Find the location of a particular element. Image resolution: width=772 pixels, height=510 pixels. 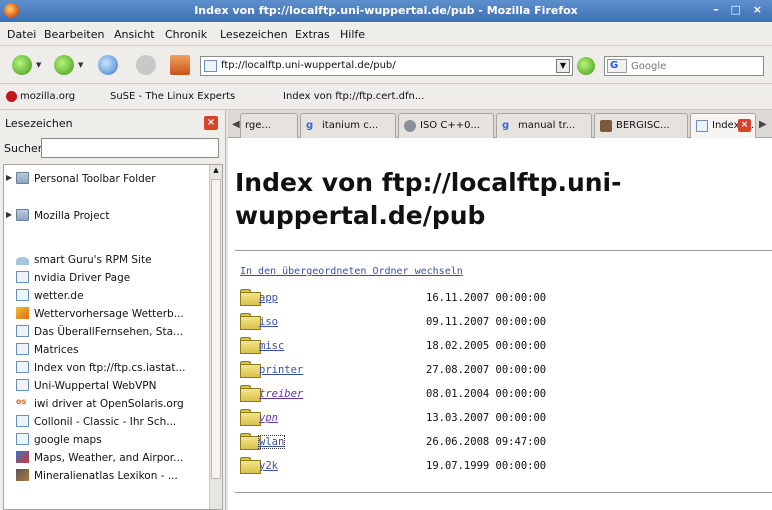

bookmark-suse: SuSE - The Linux Experts is located at coordinates (172, 96).